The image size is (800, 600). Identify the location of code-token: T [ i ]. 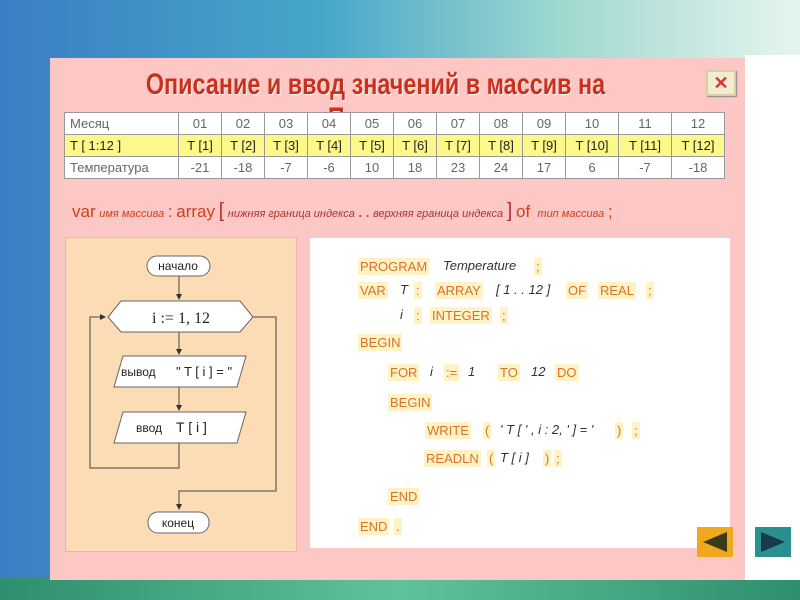
(514, 457).